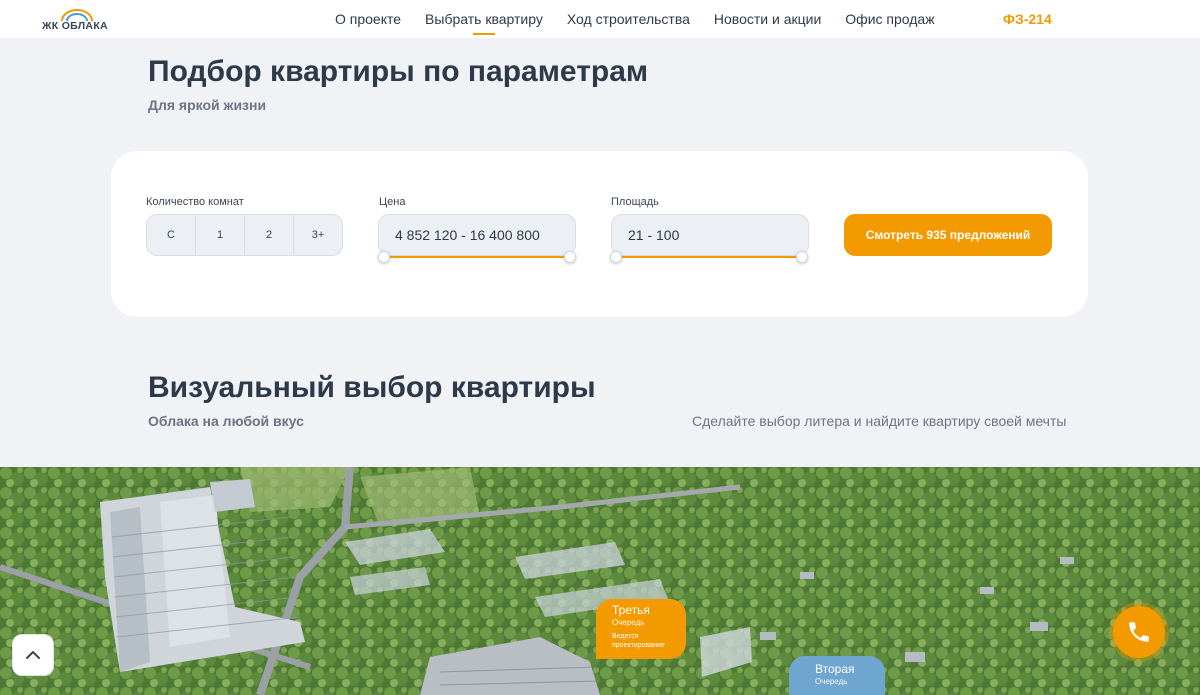 The width and height of the screenshot is (1200, 695). What do you see at coordinates (802, 257) in the screenshot?
I see `area-max-handle` at bounding box center [802, 257].